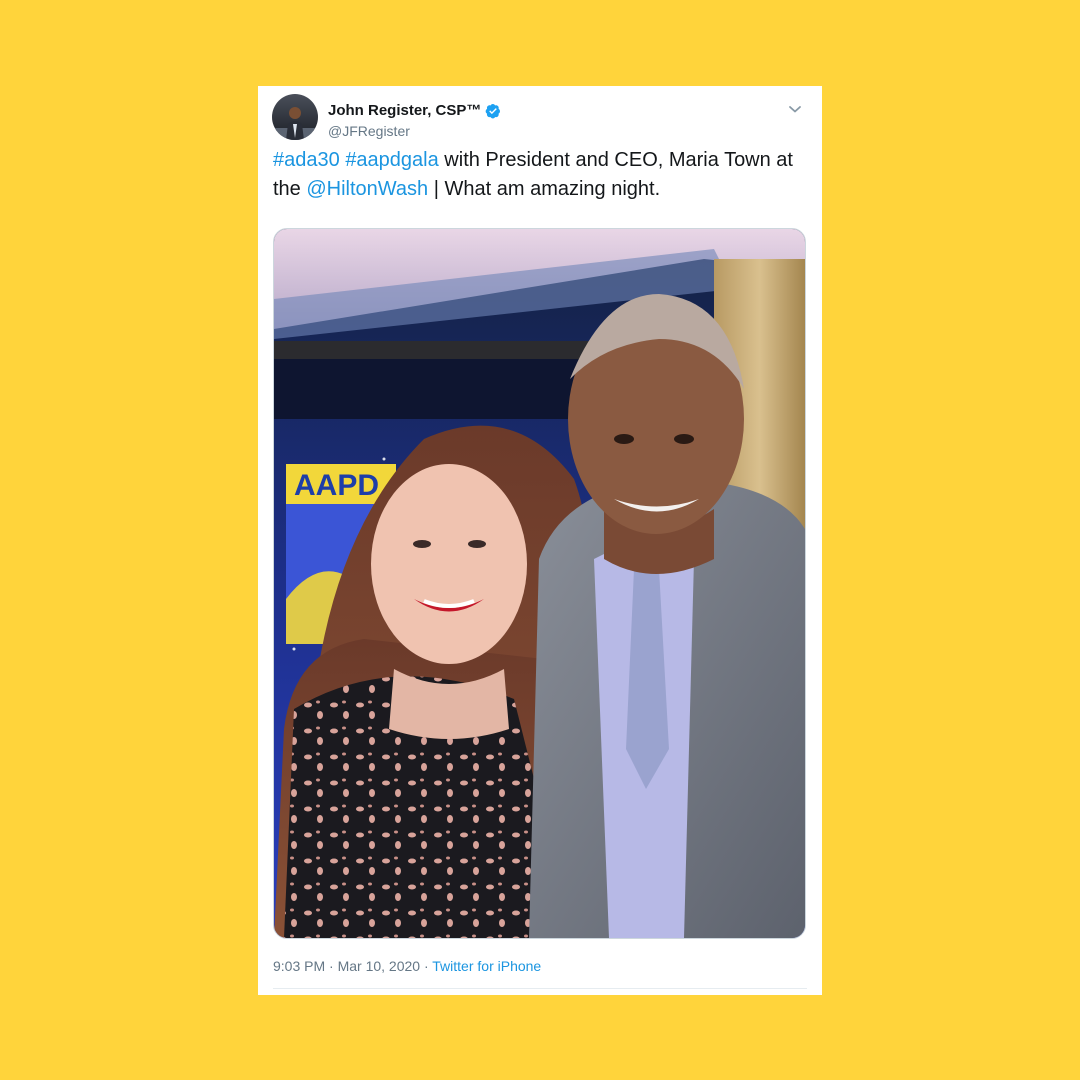 Image resolution: width=1080 pixels, height=1080 pixels. What do you see at coordinates (336, 485) in the screenshot?
I see `banner-text: AAPD` at bounding box center [336, 485].